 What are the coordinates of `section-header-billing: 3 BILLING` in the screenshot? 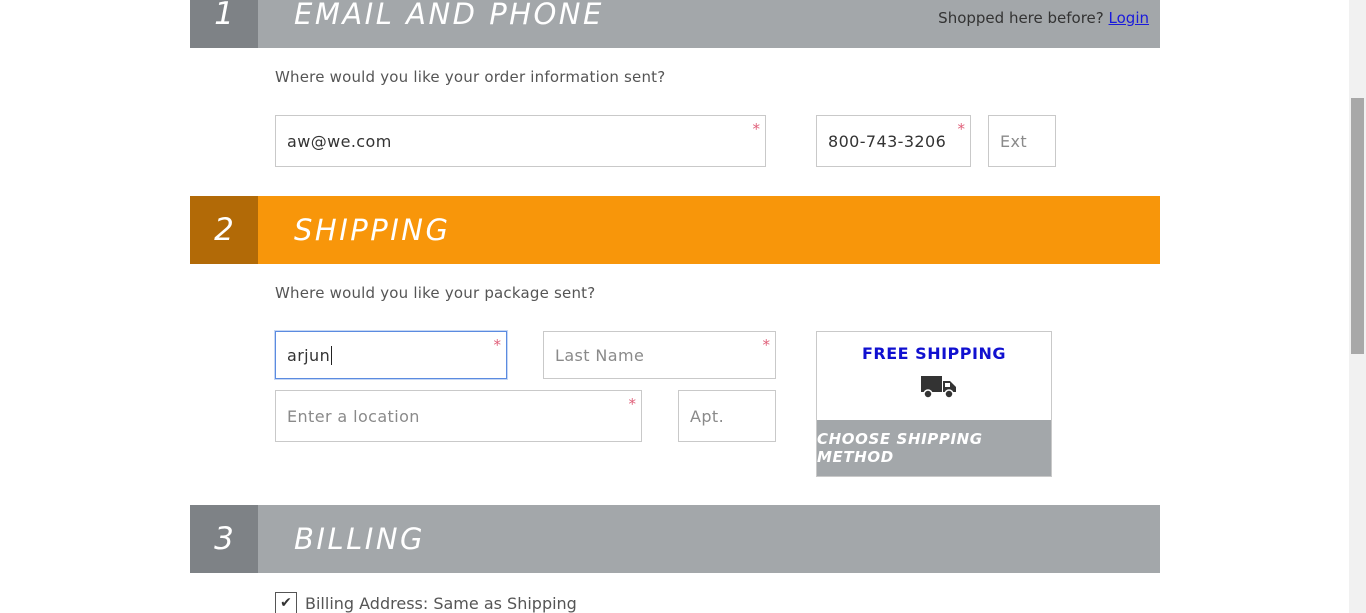 It's located at (675, 539).